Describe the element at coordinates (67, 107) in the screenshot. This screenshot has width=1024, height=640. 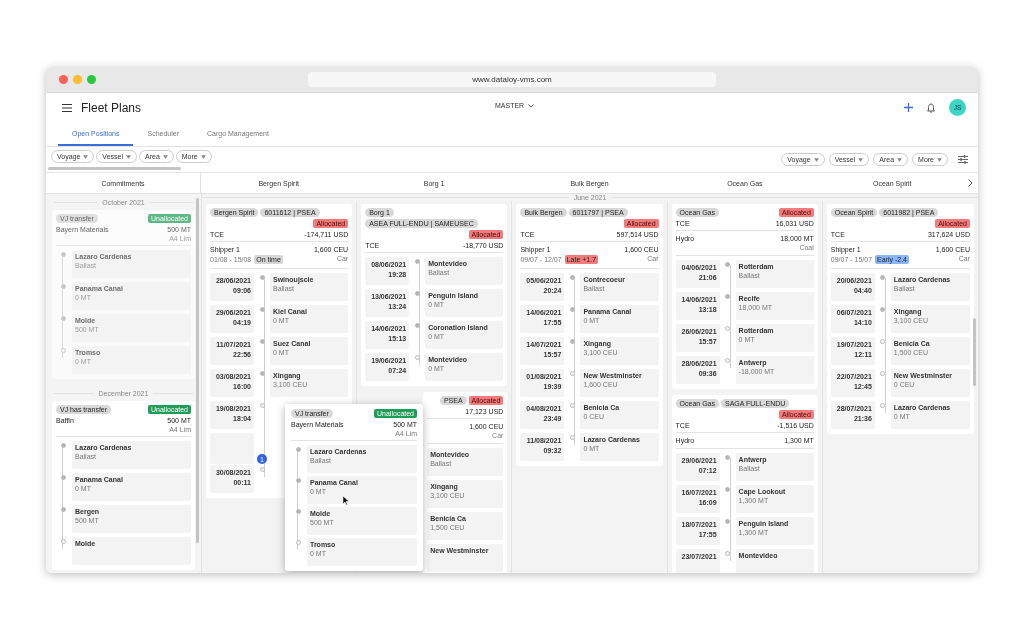
I see `menu-icon` at that location.